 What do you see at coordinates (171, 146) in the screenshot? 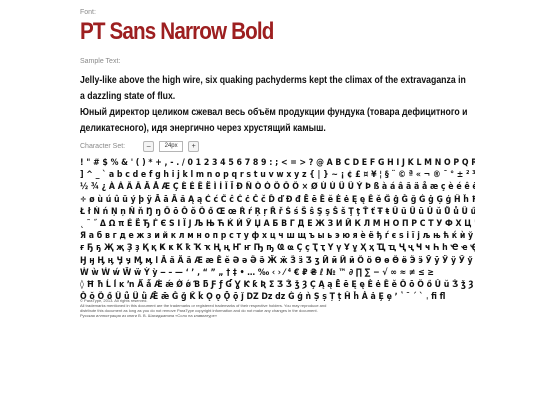
I see `size-field: 24px` at bounding box center [171, 146].